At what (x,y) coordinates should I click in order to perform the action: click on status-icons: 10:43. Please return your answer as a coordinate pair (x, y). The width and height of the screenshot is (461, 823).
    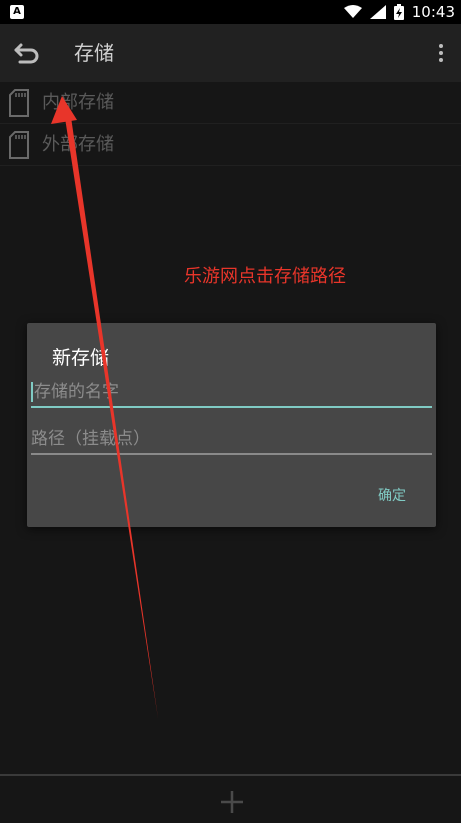
    Looking at the image, I should click on (399, 12).